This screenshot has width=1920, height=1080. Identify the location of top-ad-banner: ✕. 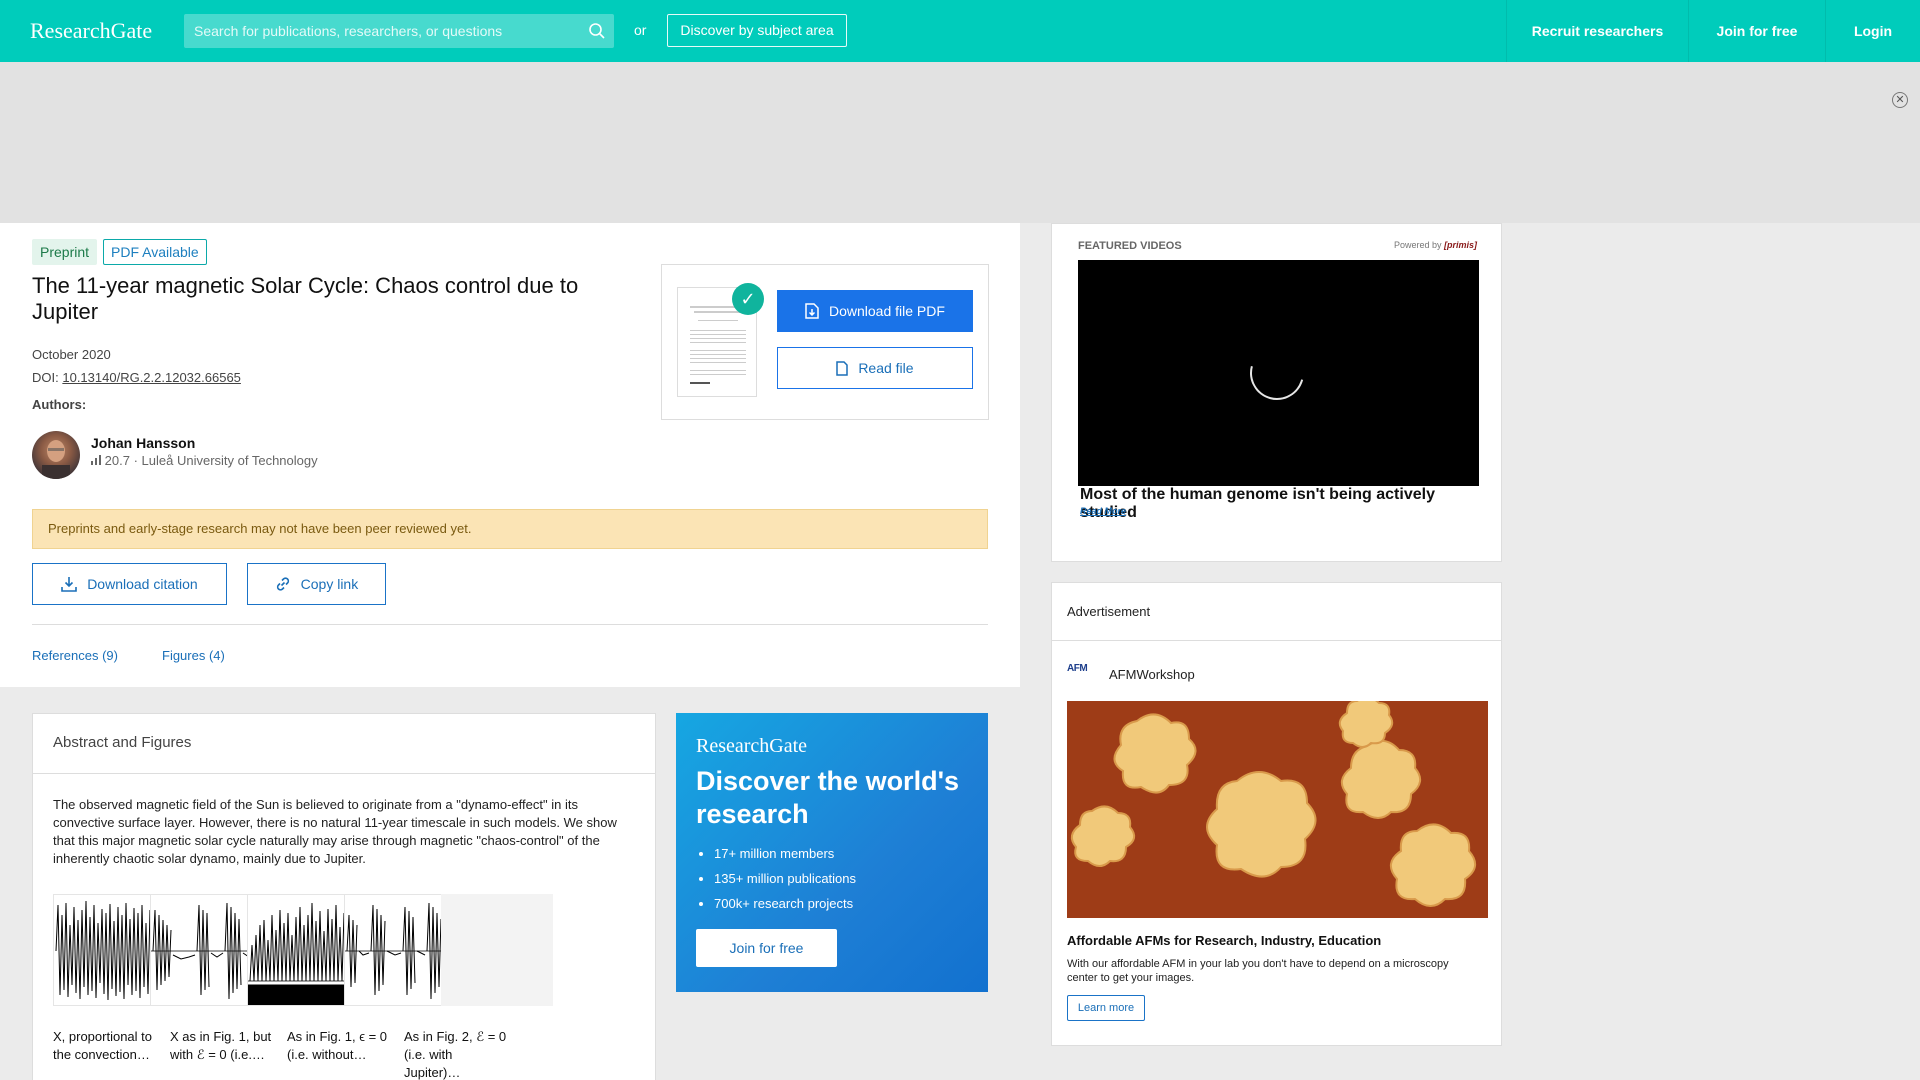
(960, 142).